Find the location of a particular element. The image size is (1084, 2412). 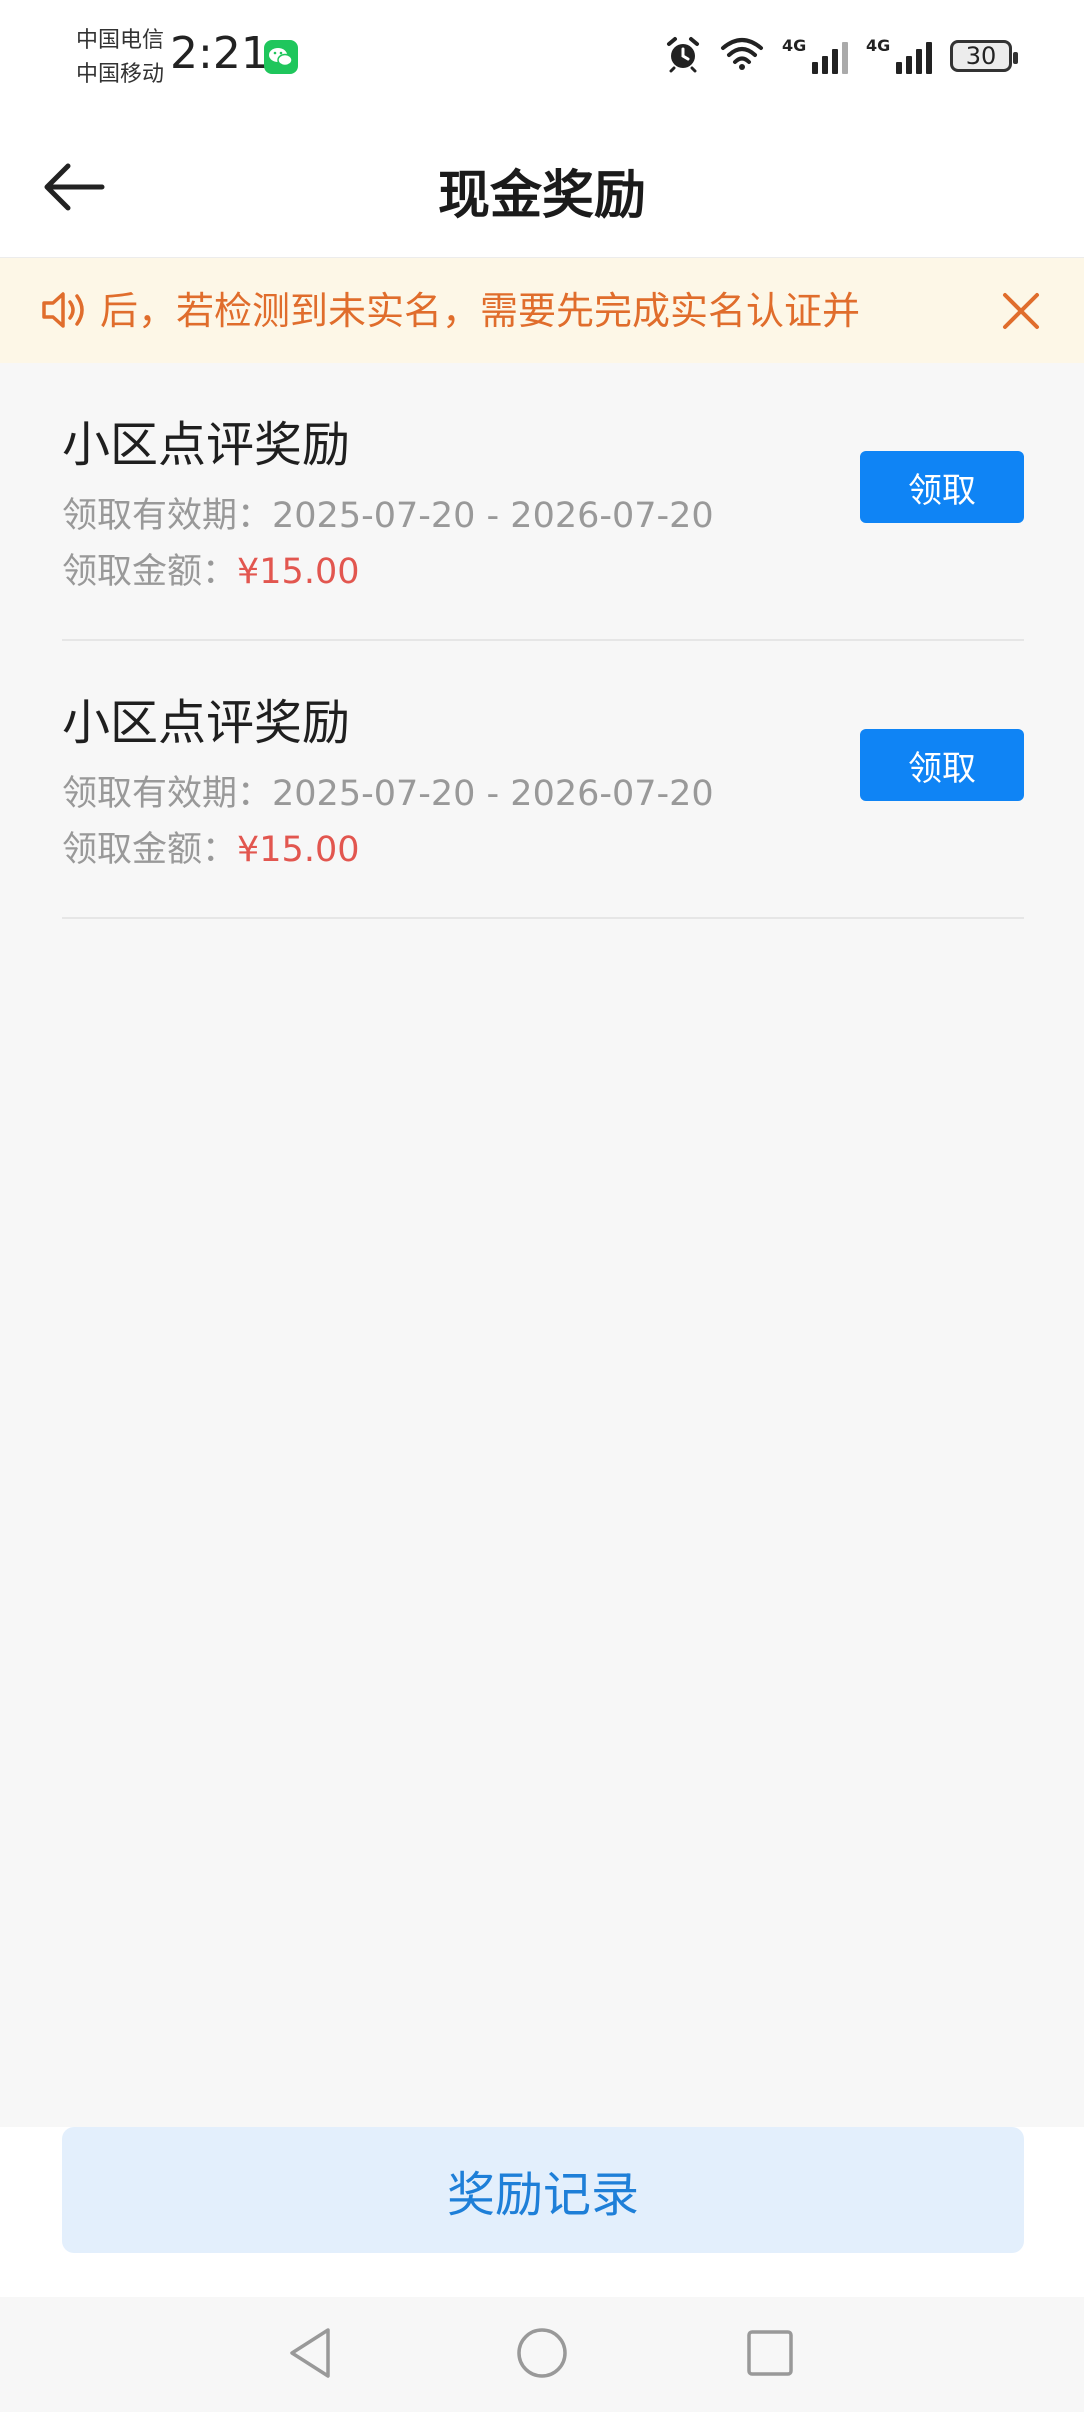

navigation-bar: 现金奖励 is located at coordinates (542, 186).